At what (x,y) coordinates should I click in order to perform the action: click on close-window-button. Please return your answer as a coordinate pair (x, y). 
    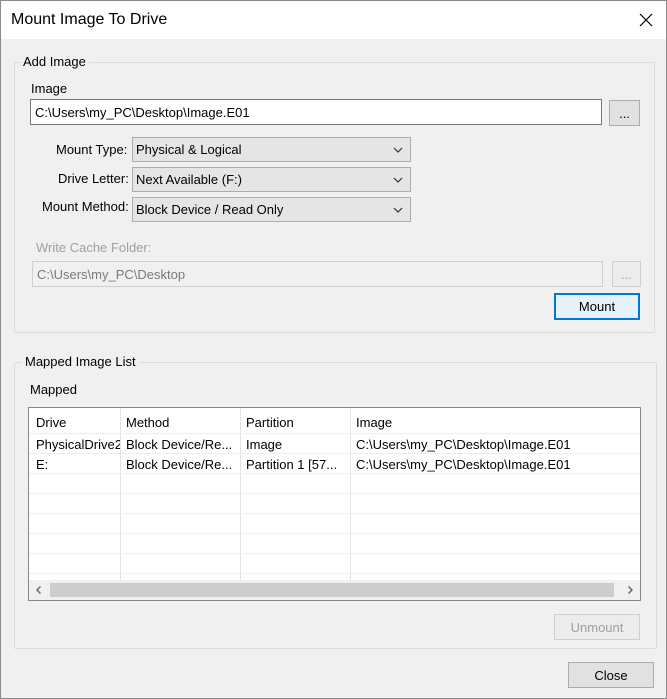
    Looking at the image, I should click on (646, 20).